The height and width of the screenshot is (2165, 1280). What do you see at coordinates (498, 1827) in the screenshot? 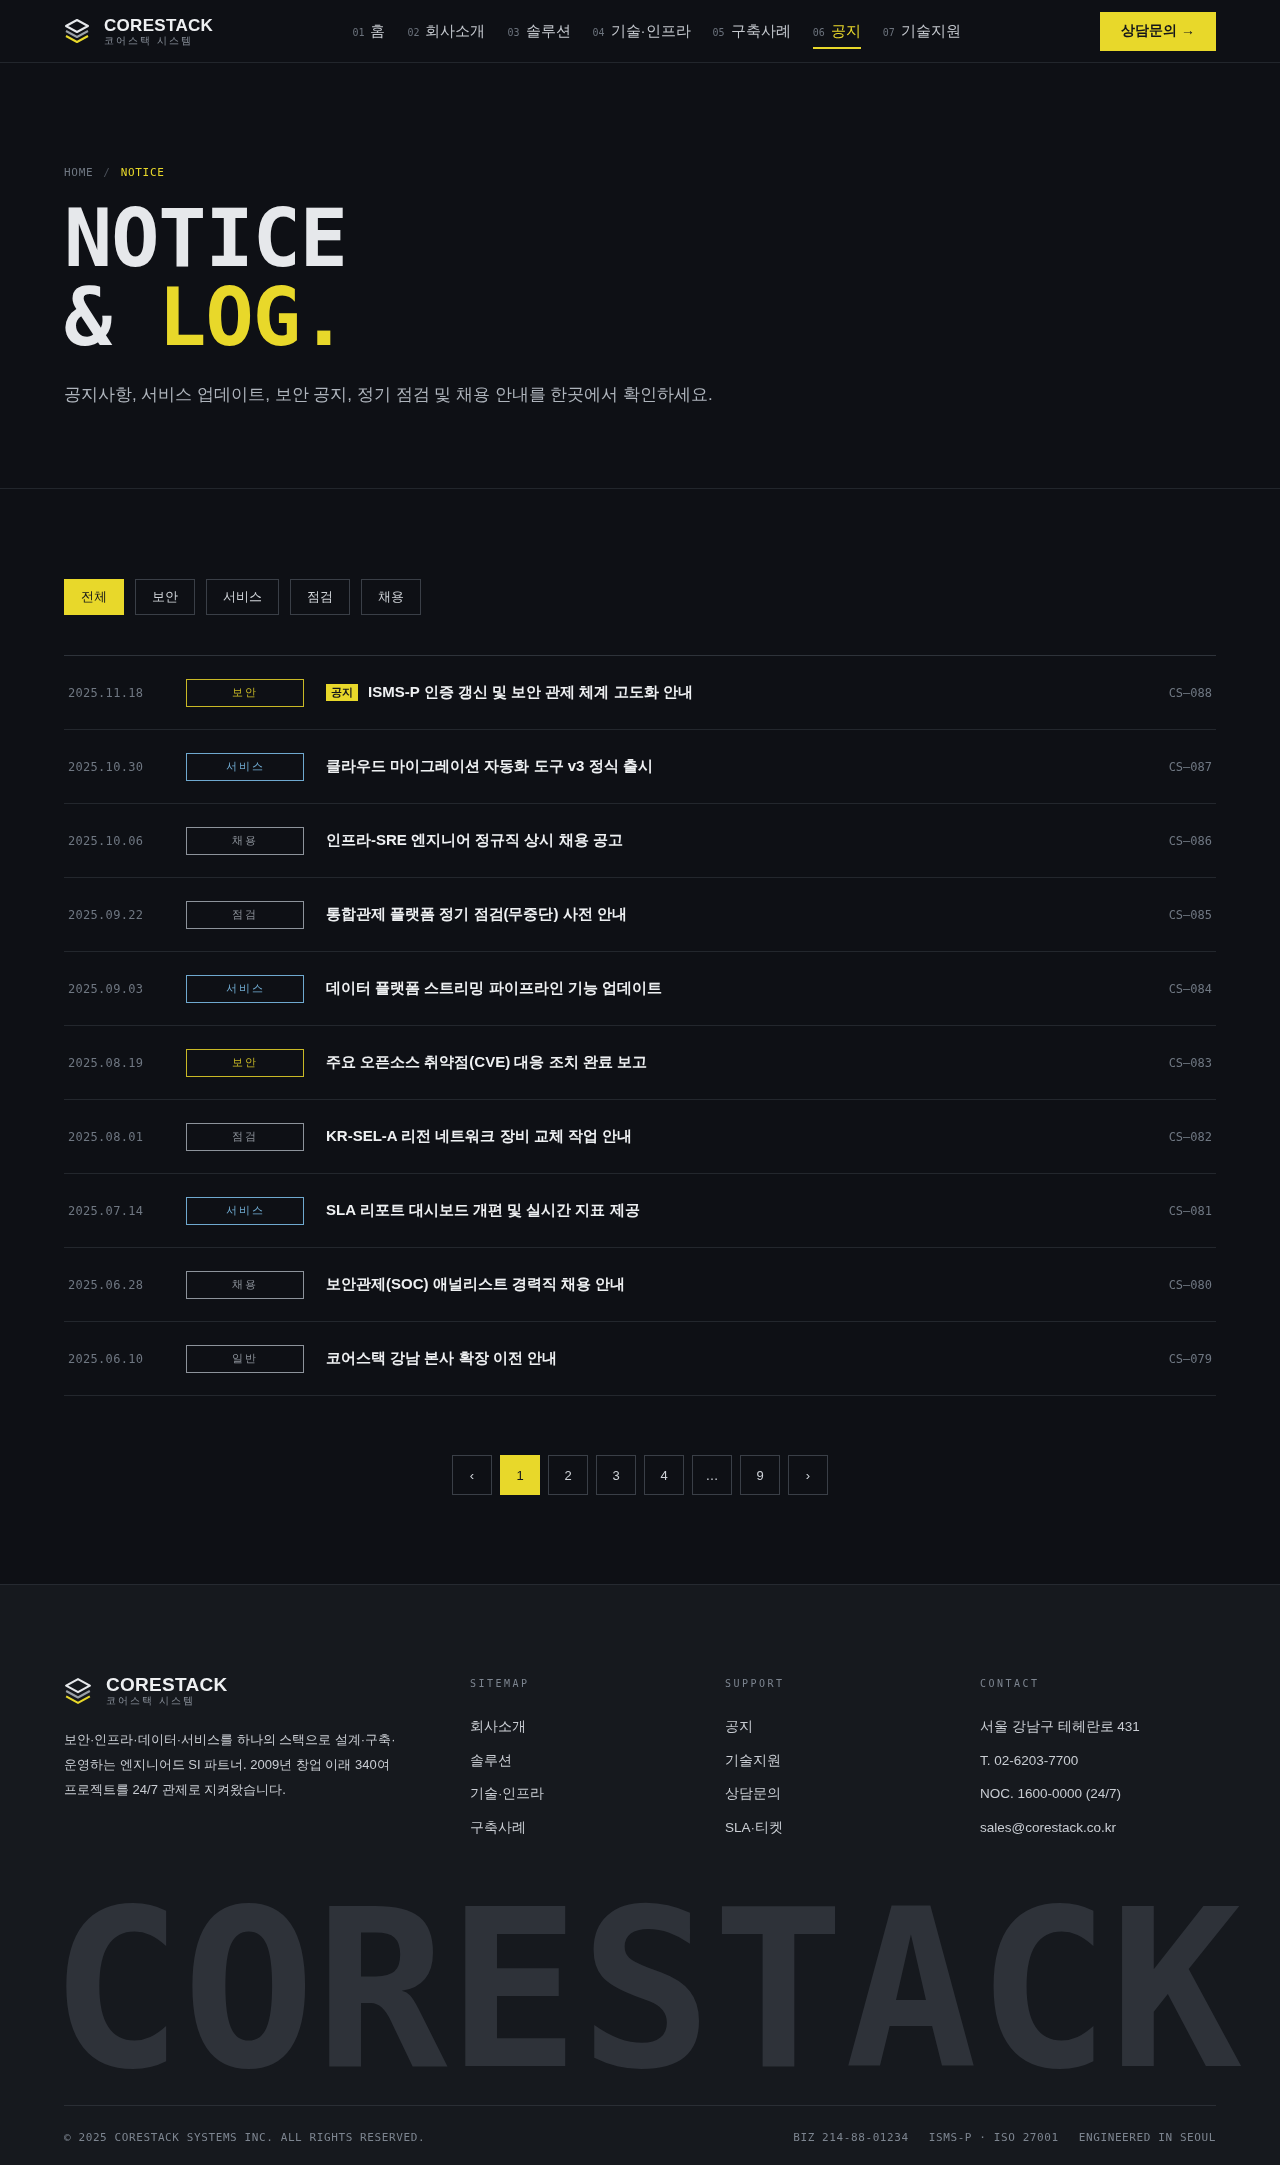
I see `footer-link: 구축사례` at bounding box center [498, 1827].